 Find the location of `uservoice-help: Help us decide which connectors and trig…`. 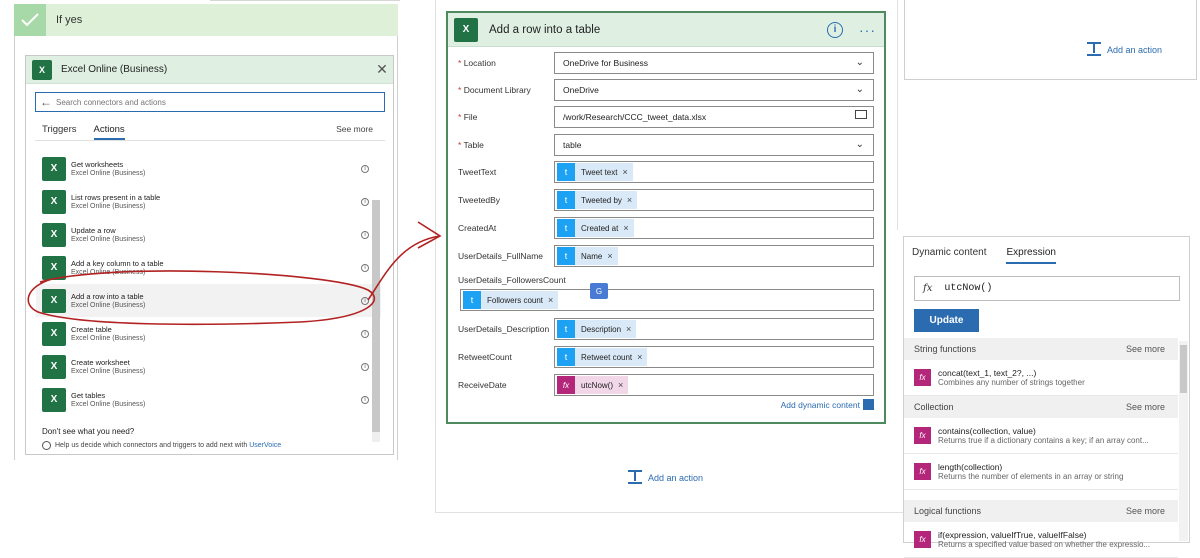

uservoice-help: Help us decide which connectors and trig… is located at coordinates (161, 445).